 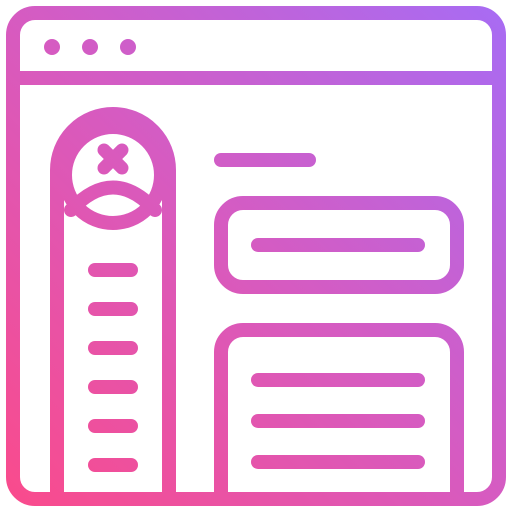 What do you see at coordinates (113, 198) in the screenshot?
I see `avatar-shoulders` at bounding box center [113, 198].